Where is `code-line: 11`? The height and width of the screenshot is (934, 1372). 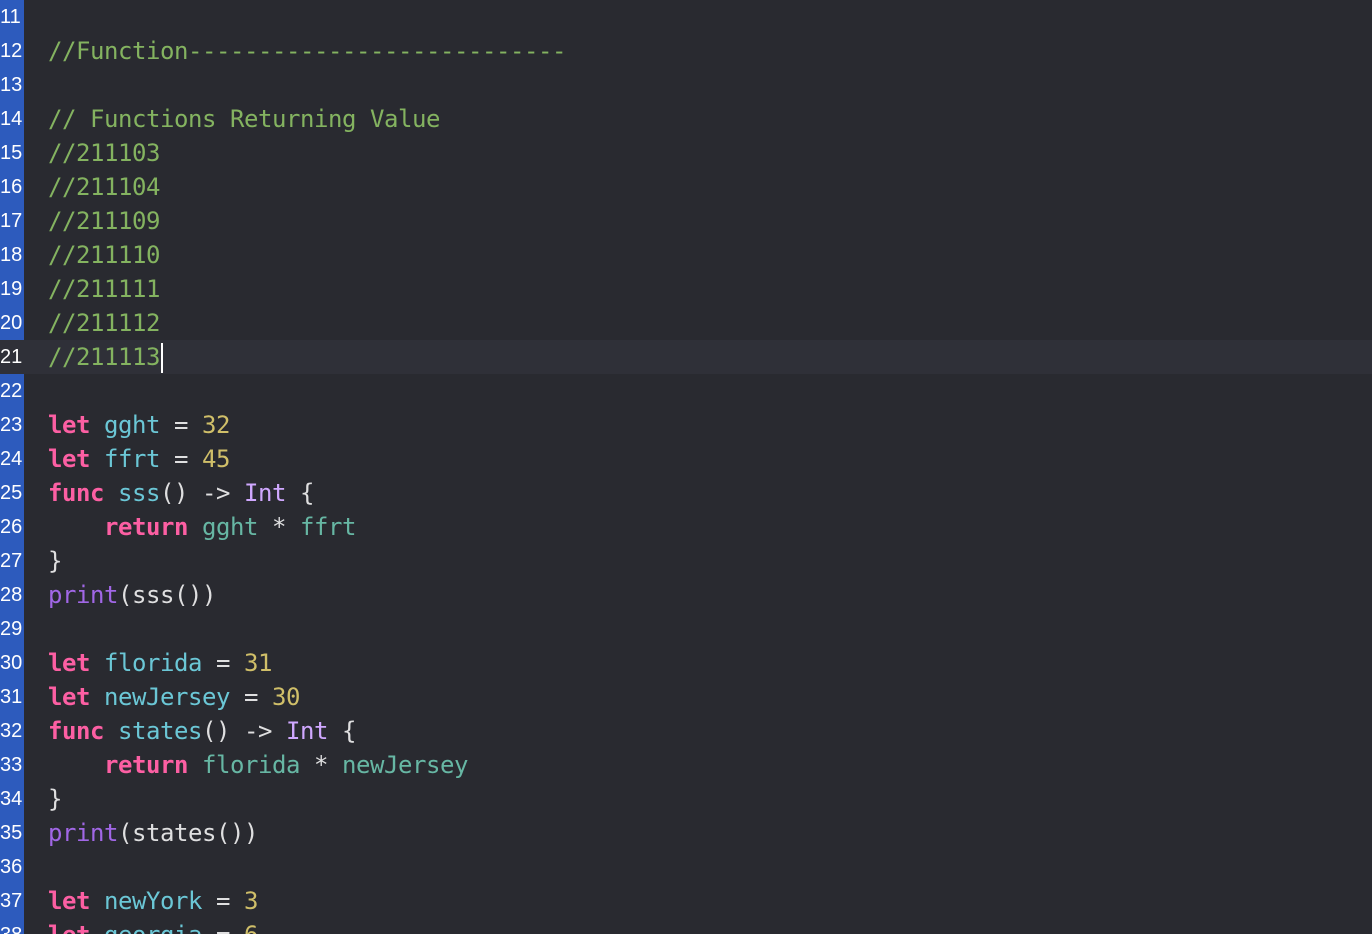 code-line: 11 is located at coordinates (686, 17).